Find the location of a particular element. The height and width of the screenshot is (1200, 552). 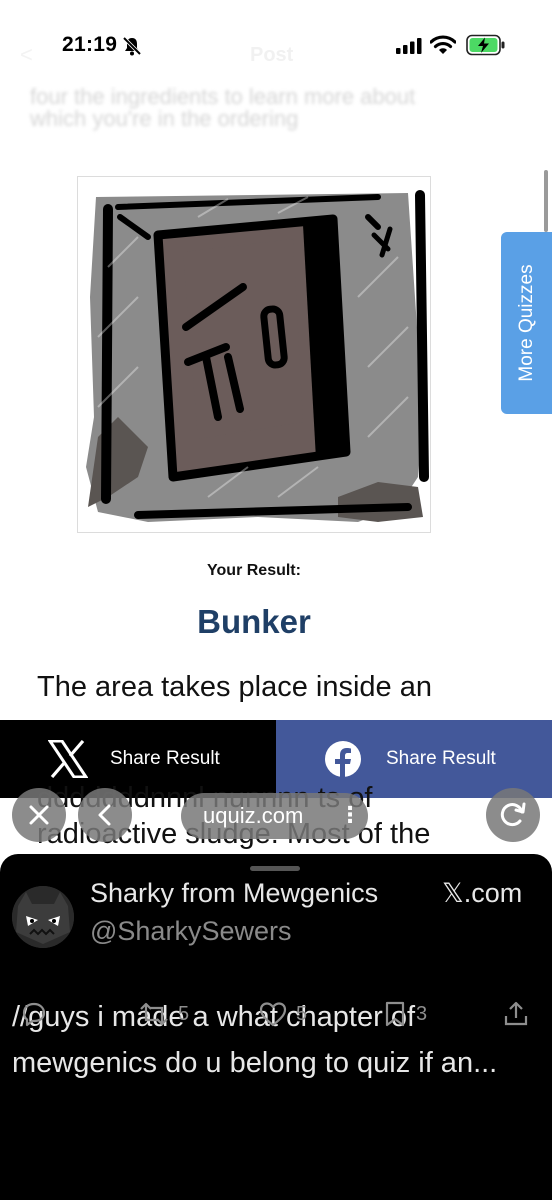

url-bar: uquiz.com ⋮ is located at coordinates (274, 816).